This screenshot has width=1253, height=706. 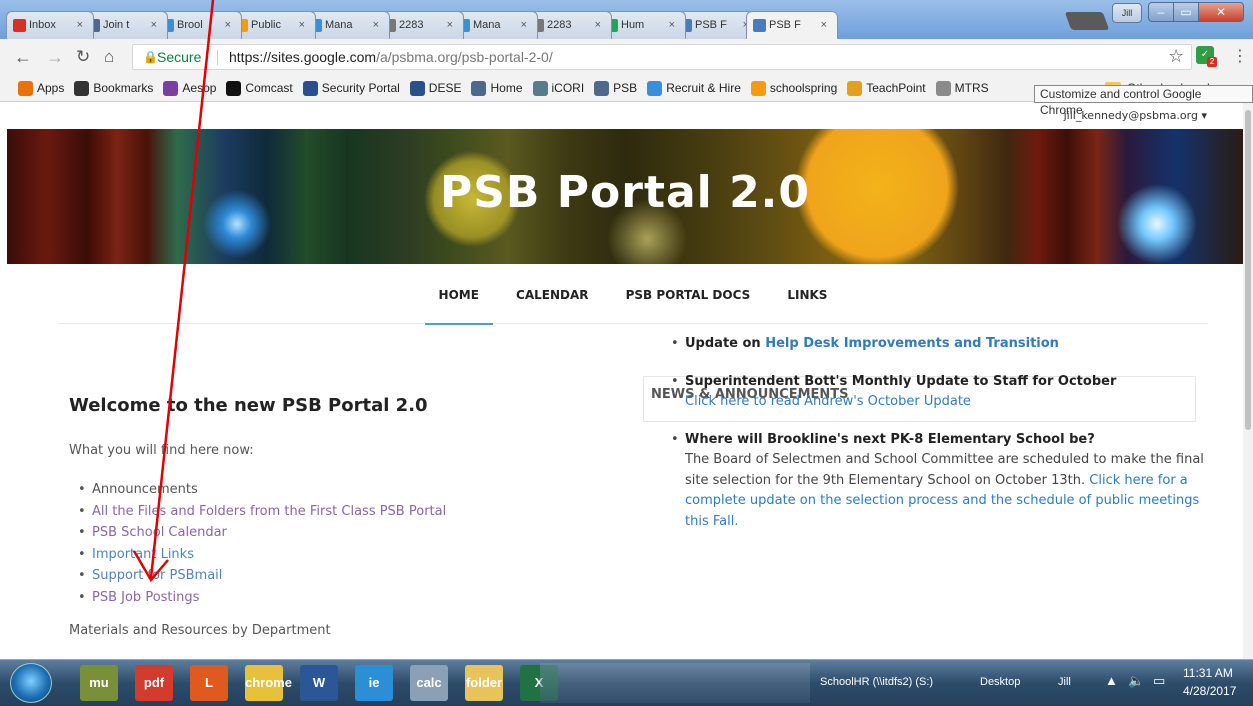 What do you see at coordinates (42, 25) in the screenshot?
I see `tab-label: Inbox` at bounding box center [42, 25].